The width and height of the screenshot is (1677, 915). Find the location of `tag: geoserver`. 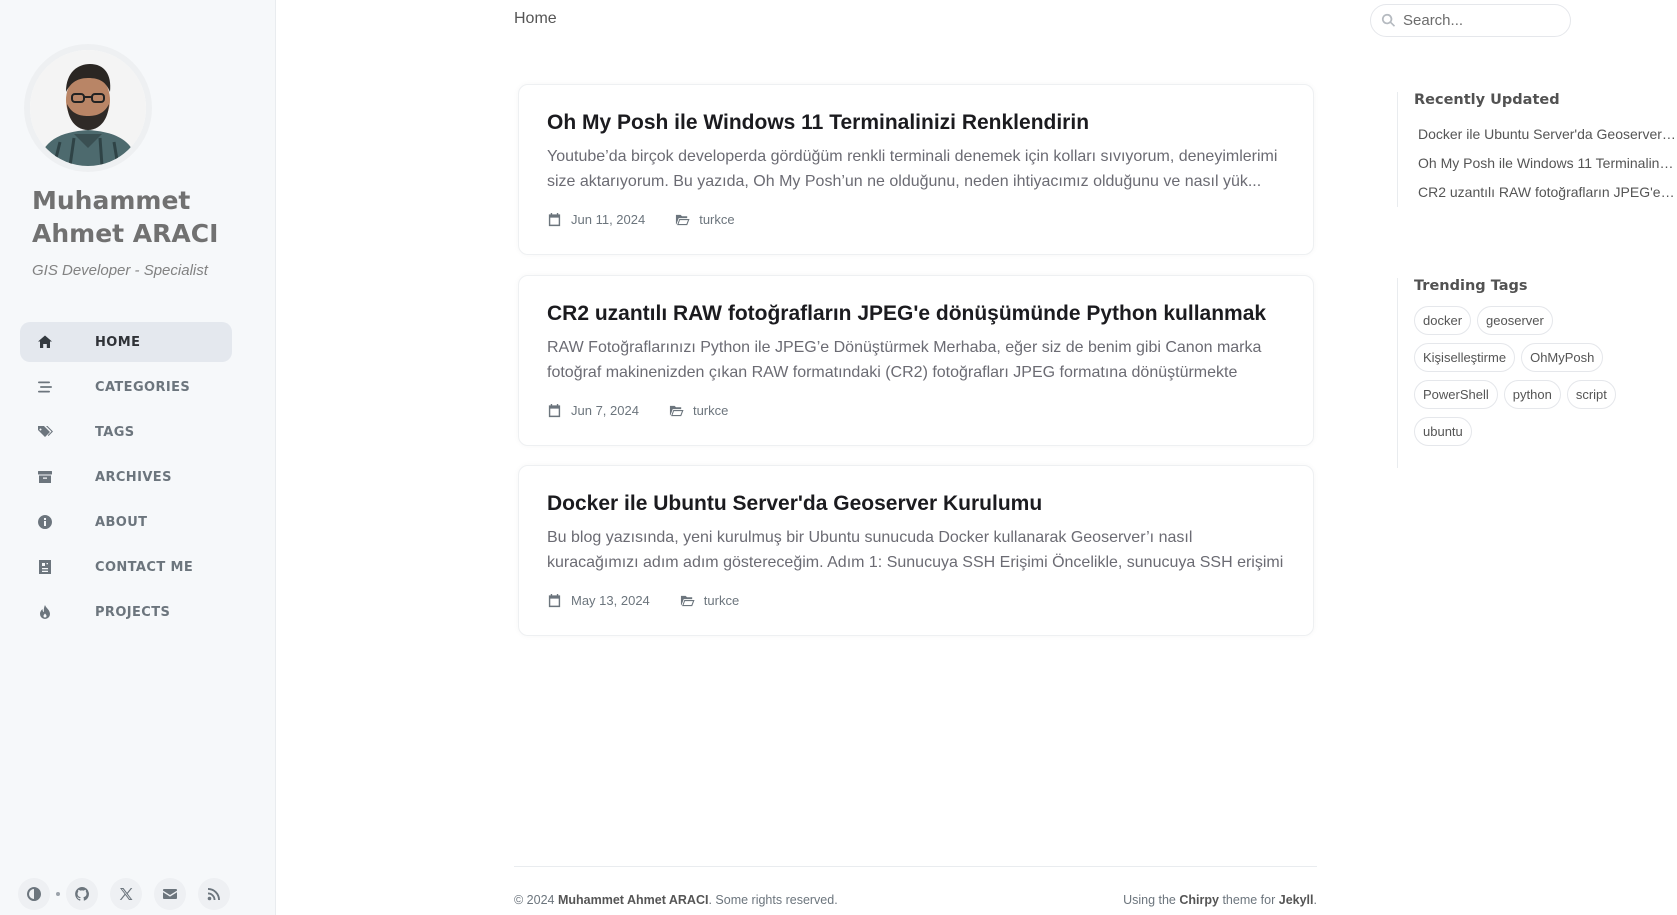

tag: geoserver is located at coordinates (1515, 320).